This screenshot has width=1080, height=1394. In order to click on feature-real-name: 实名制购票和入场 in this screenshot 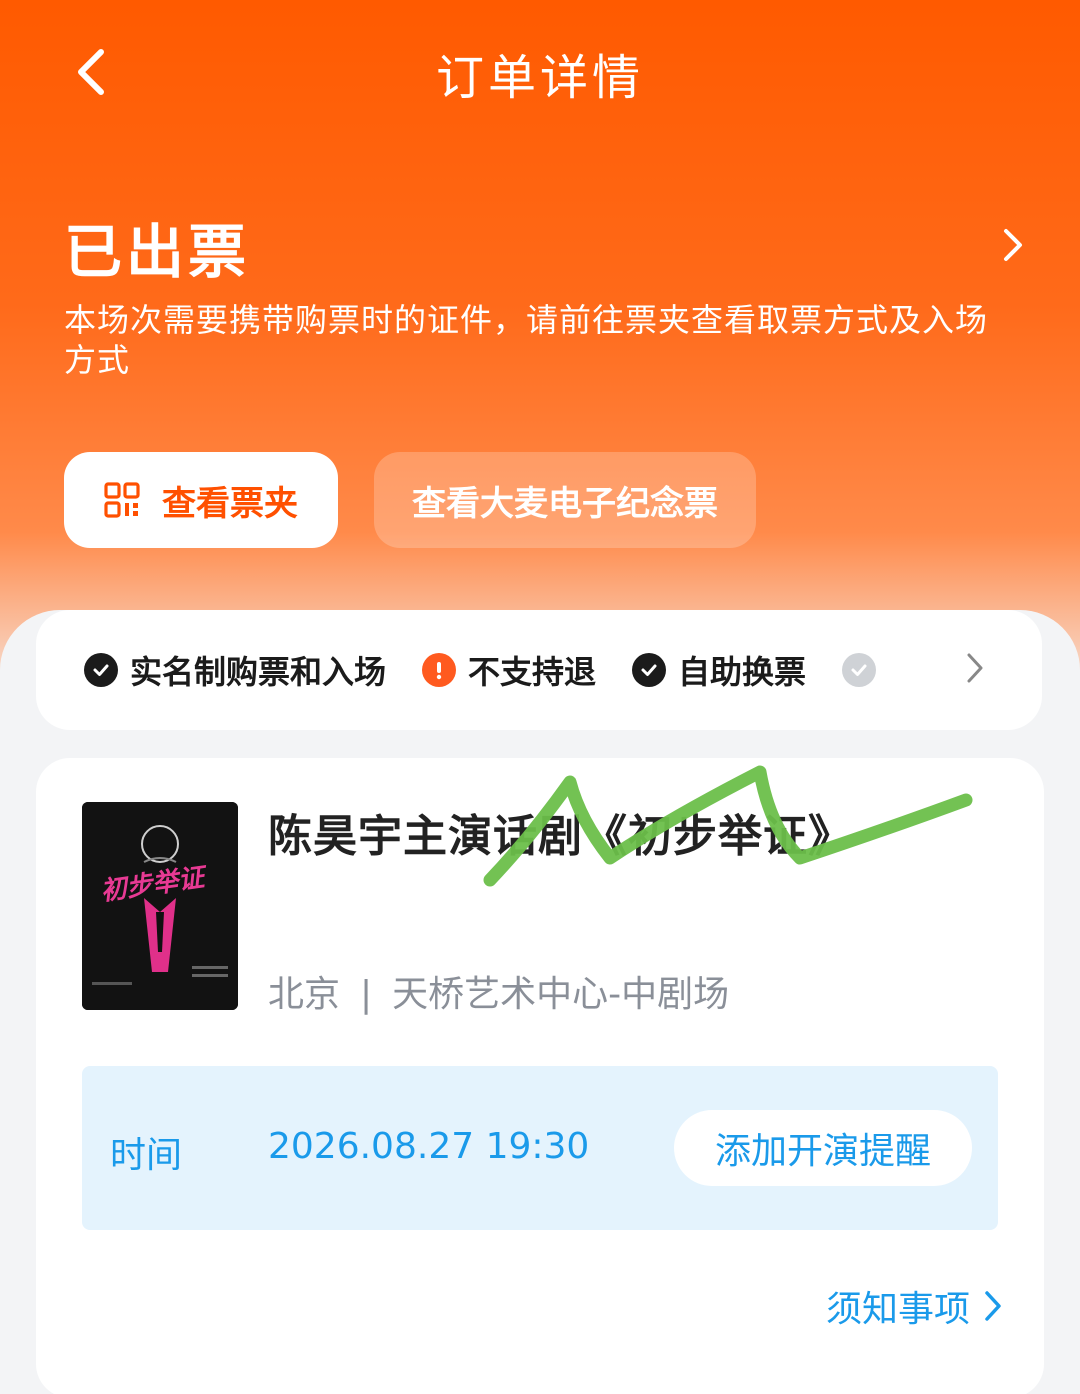, I will do `click(235, 670)`.